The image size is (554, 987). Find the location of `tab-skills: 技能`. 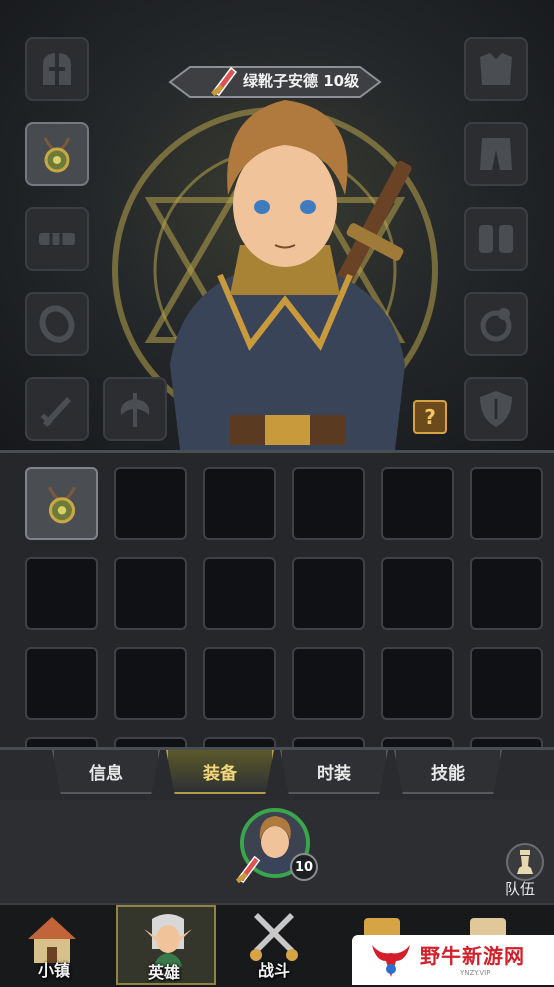

tab-skills: 技能 is located at coordinates (448, 772).